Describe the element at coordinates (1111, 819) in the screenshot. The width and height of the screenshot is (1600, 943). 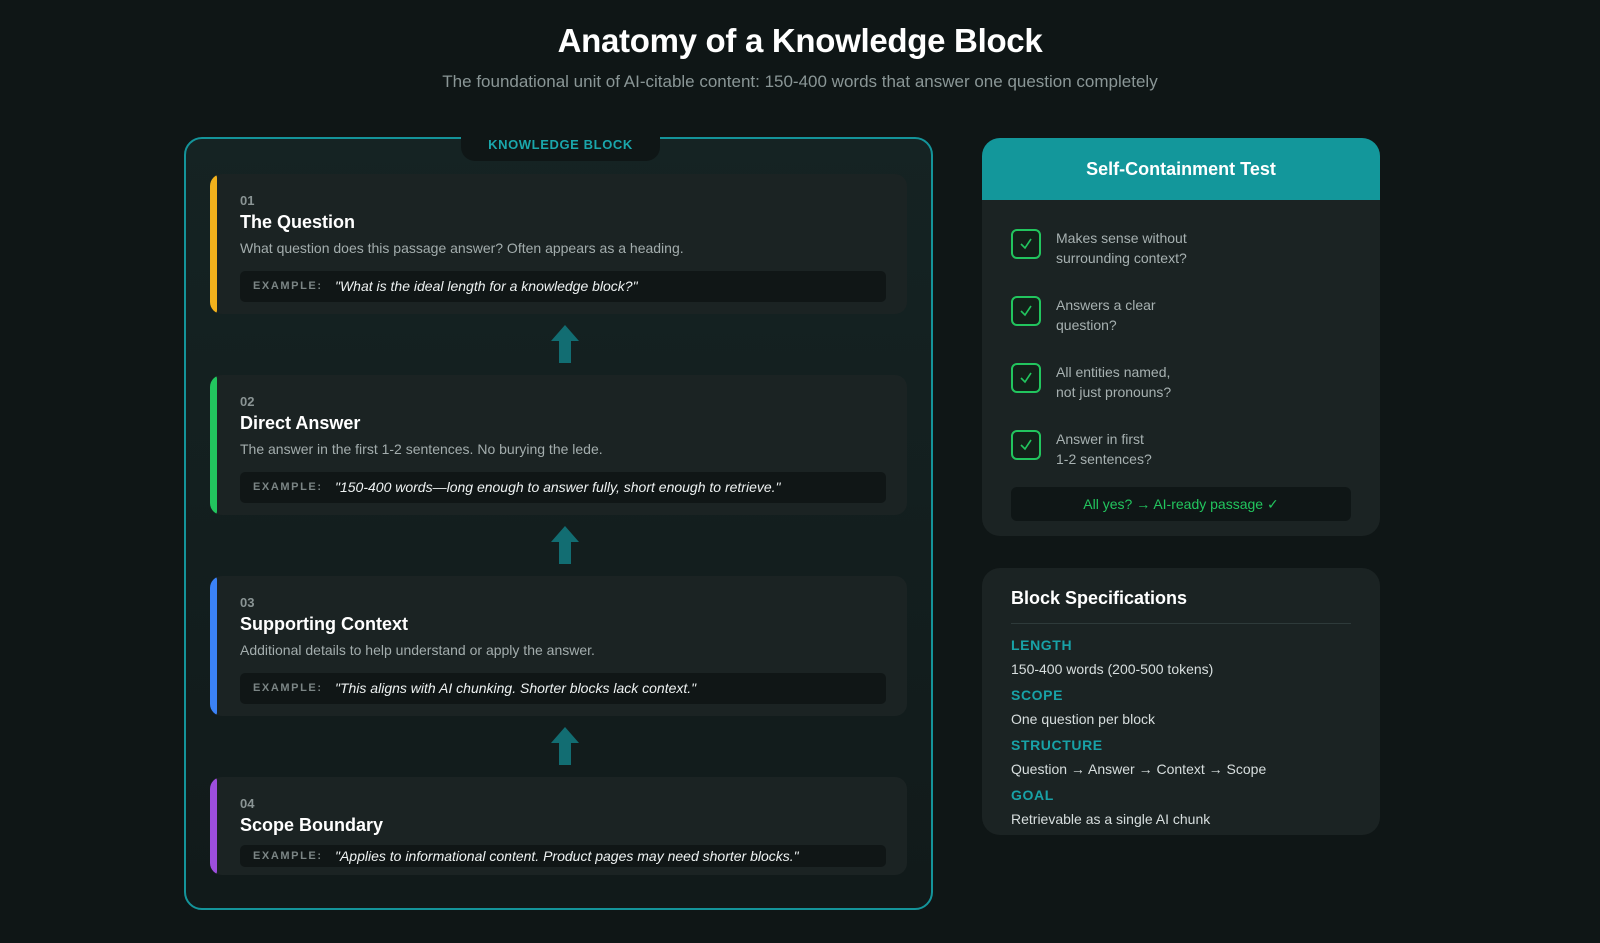
I see `spec-value: Retrievable as a single AI chunk` at that location.